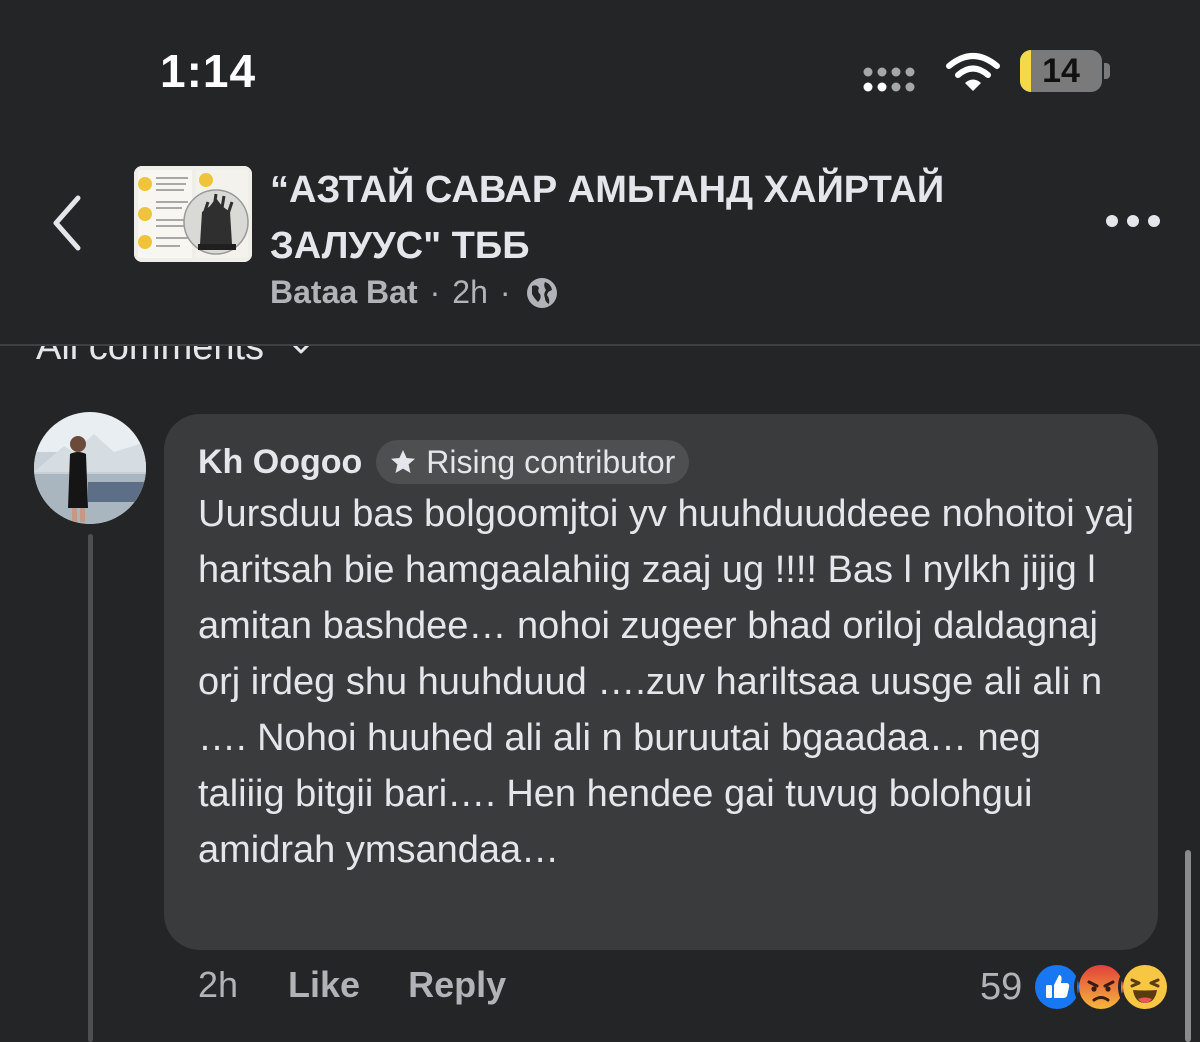  I want to click on post-author: Bataa Bat, so click(344, 292).